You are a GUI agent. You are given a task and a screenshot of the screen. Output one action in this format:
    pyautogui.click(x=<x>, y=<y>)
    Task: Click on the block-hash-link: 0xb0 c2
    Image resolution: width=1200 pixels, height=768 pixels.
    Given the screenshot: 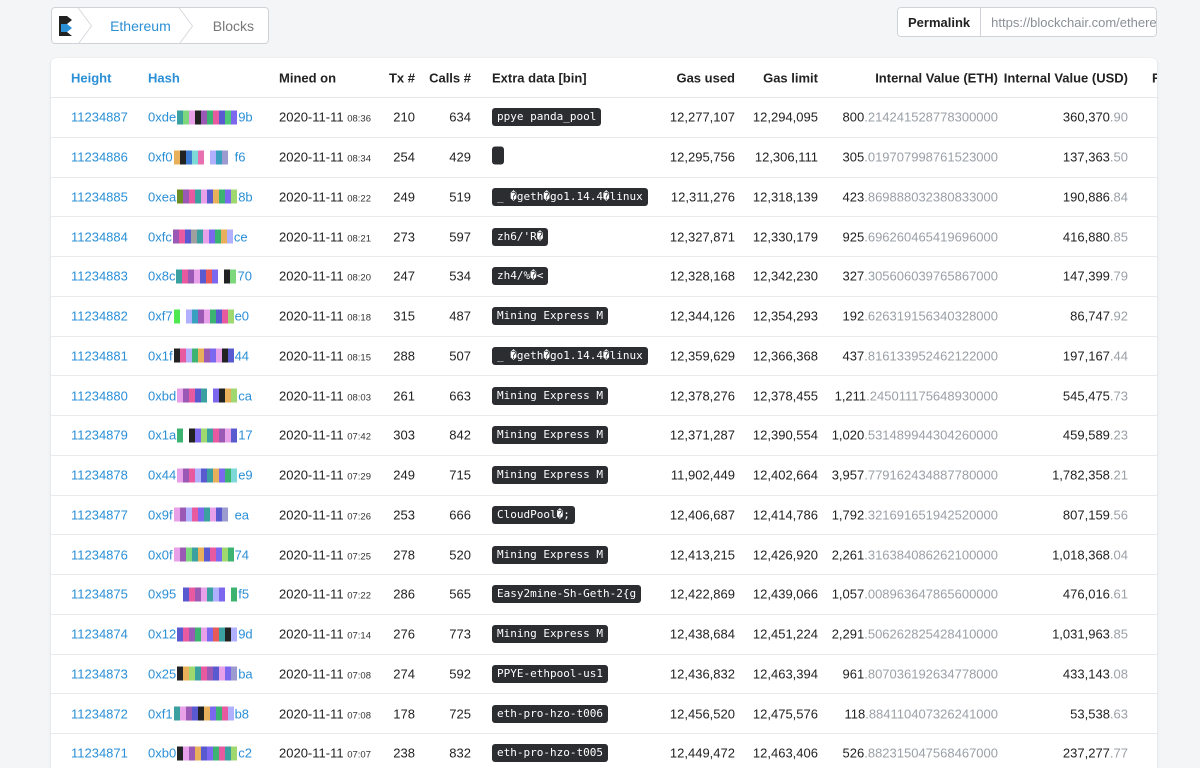 What is the action you would take?
    pyautogui.click(x=200, y=753)
    